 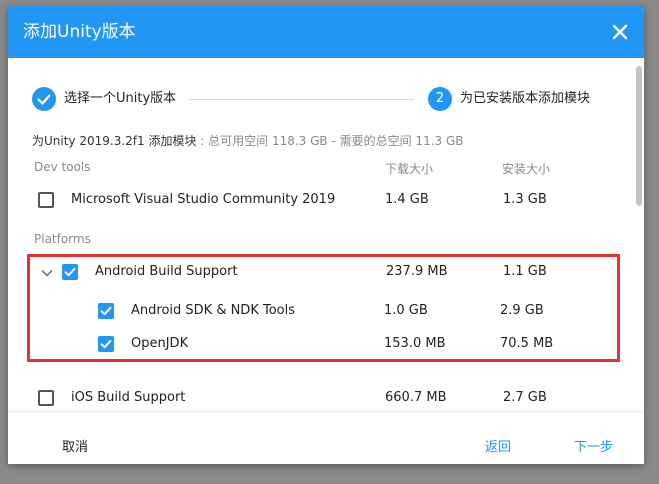 What do you see at coordinates (301, 99) in the screenshot?
I see `step-connector` at bounding box center [301, 99].